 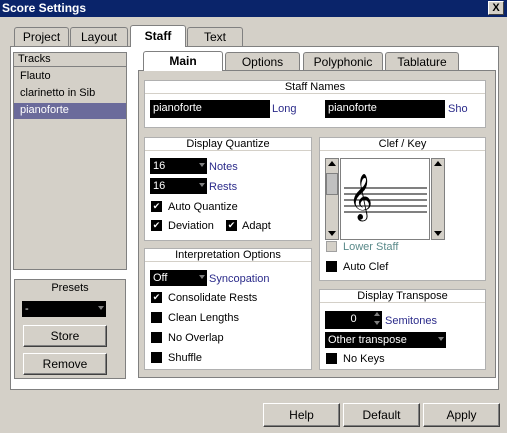 I want to click on presets-panel: Presets - Store Remove, so click(x=70, y=329).